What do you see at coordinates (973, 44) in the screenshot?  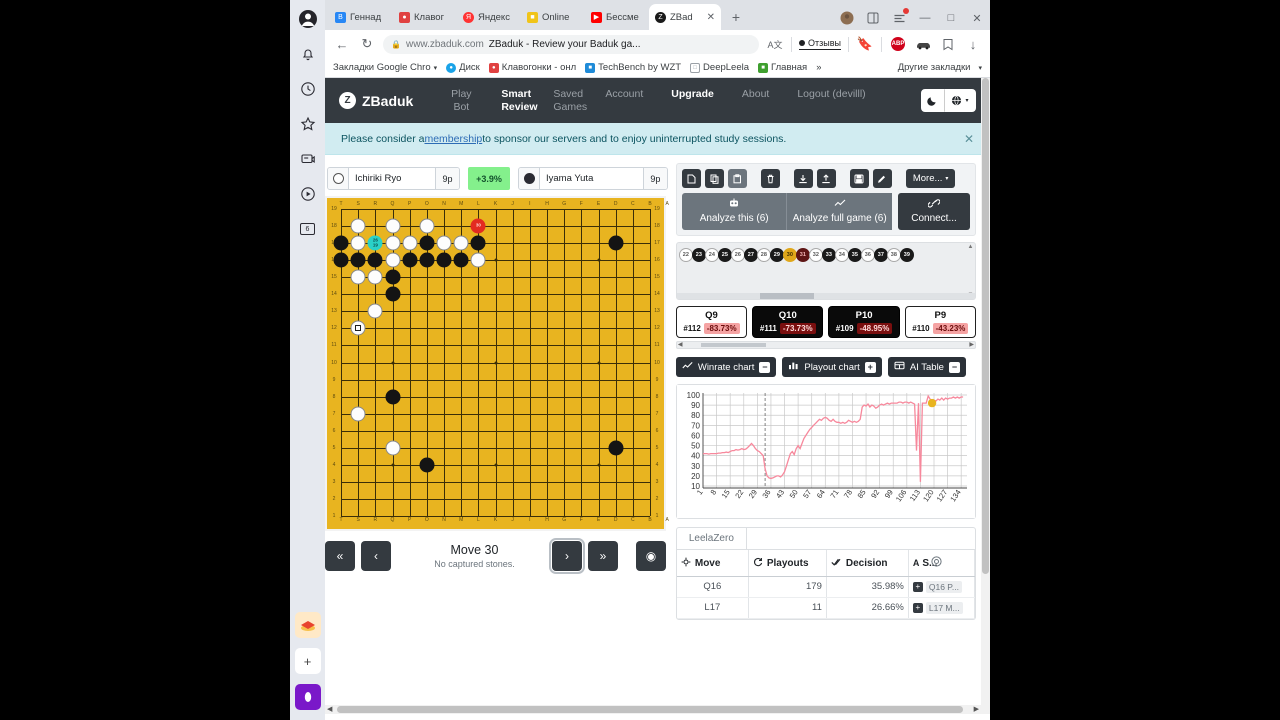 I see `download-icon: ↓` at bounding box center [973, 44].